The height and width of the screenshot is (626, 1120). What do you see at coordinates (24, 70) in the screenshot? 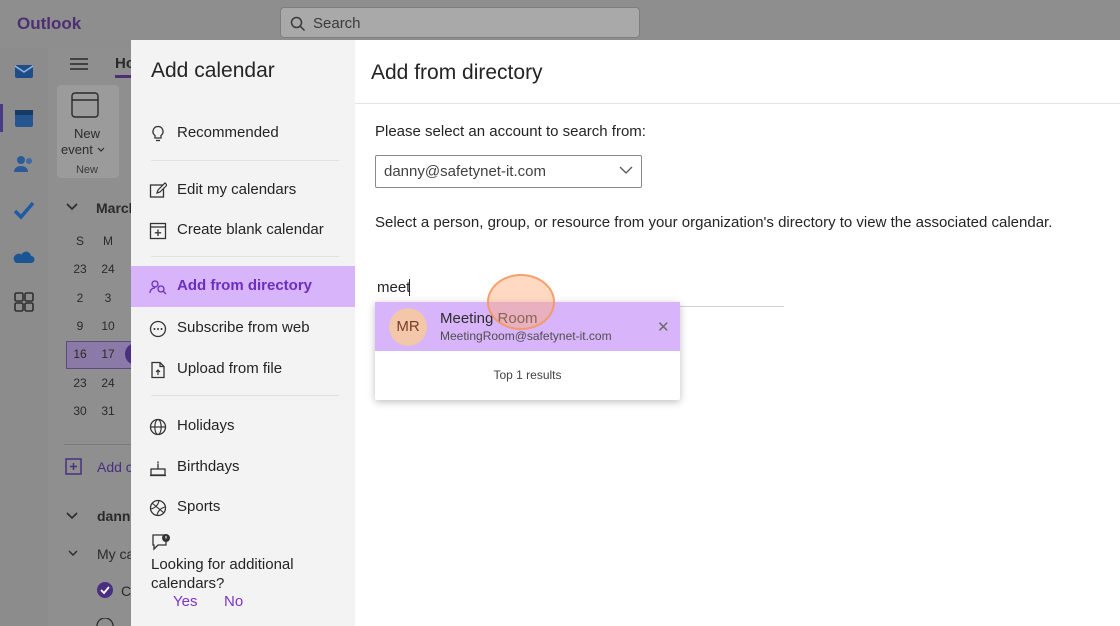
I see `mail-icon` at bounding box center [24, 70].